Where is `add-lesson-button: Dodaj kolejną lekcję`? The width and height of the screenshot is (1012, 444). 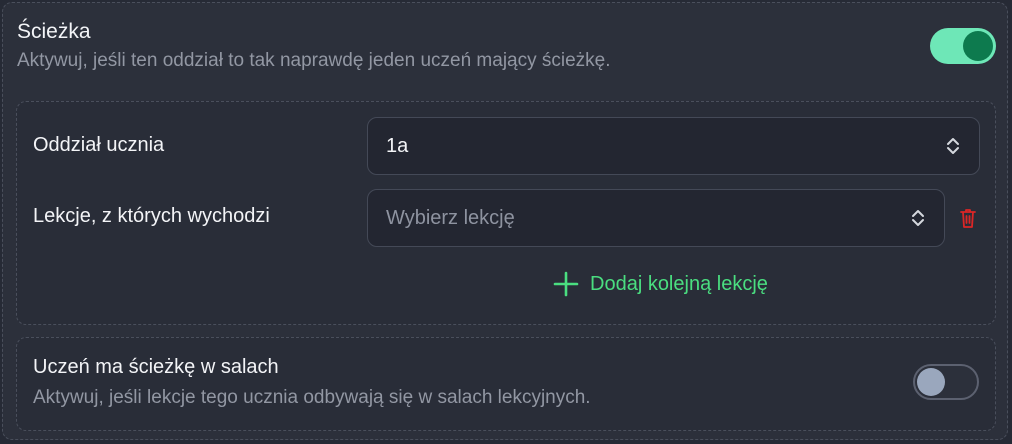
add-lesson-button: Dodaj kolejną lekcję is located at coordinates (660, 284).